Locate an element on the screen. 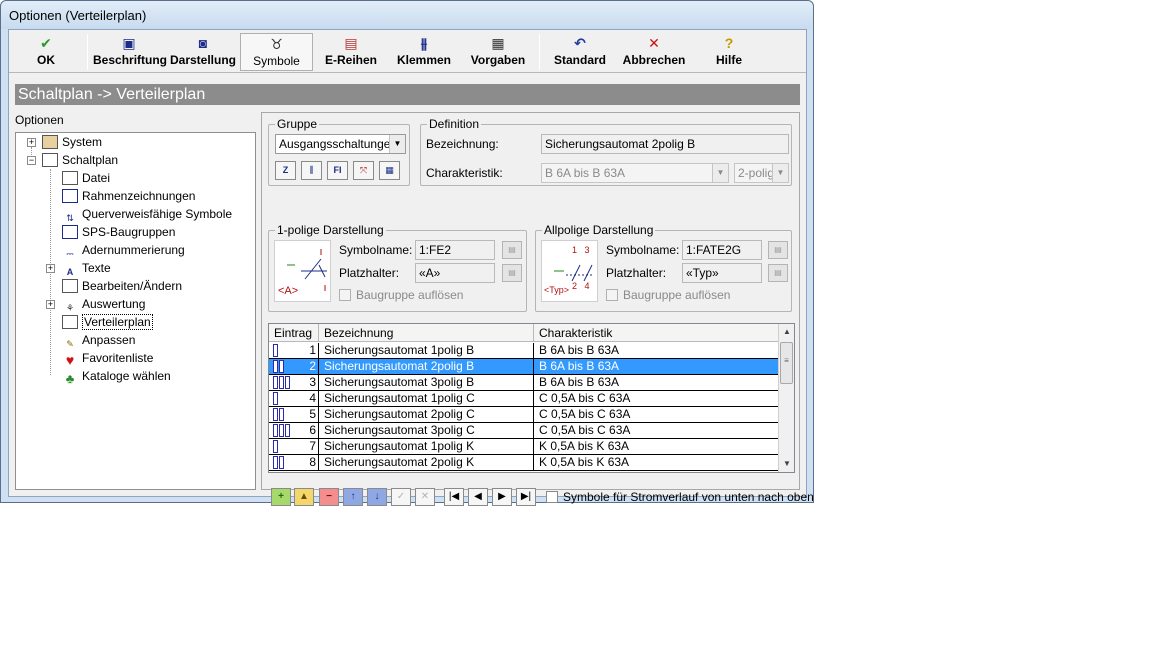 This screenshot has height=648, width=1152. first-record-button: |◀ is located at coordinates (454, 497).